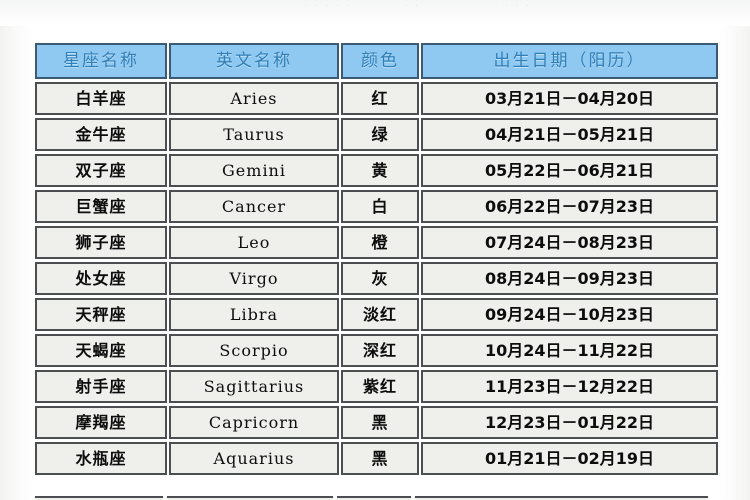 The height and width of the screenshot is (500, 750). Describe the element at coordinates (513, 6) in the screenshot. I see `top-artifact-fragment-3: · · · ·` at that location.